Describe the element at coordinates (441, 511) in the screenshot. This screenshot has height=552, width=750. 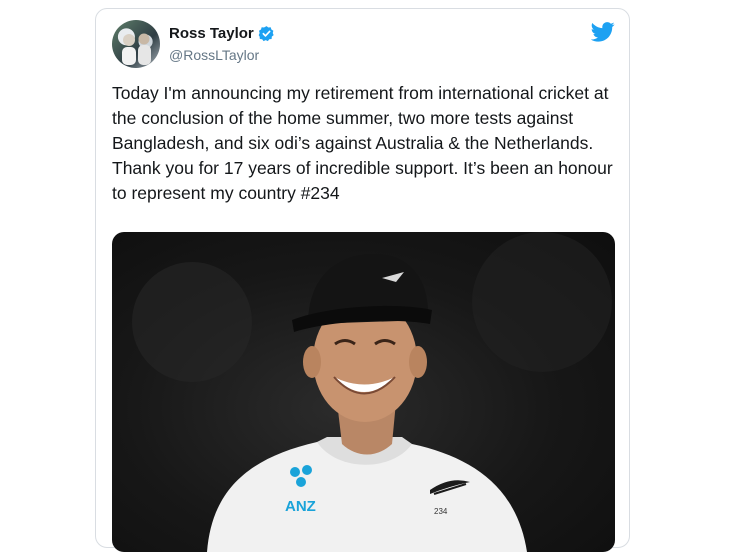
I see `shirt-number: 234` at that location.